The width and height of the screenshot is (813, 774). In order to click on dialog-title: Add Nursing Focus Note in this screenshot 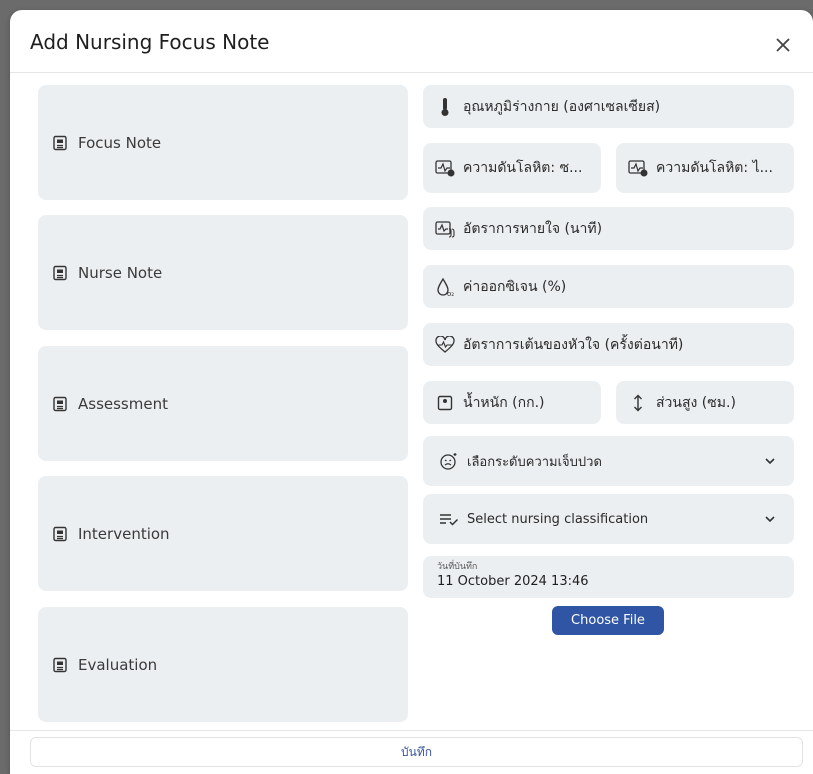, I will do `click(150, 42)`.